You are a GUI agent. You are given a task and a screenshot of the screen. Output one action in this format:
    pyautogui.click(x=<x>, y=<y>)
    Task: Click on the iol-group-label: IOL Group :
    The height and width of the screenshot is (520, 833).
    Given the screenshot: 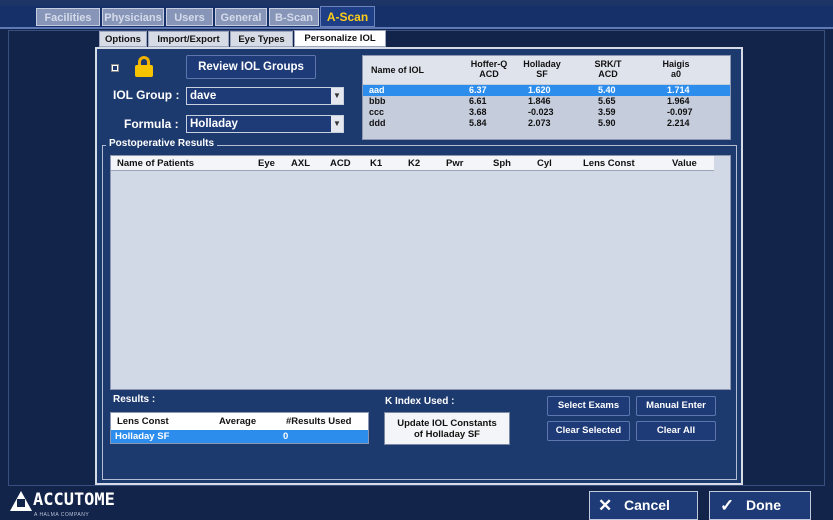 What is the action you would take?
    pyautogui.click(x=146, y=95)
    